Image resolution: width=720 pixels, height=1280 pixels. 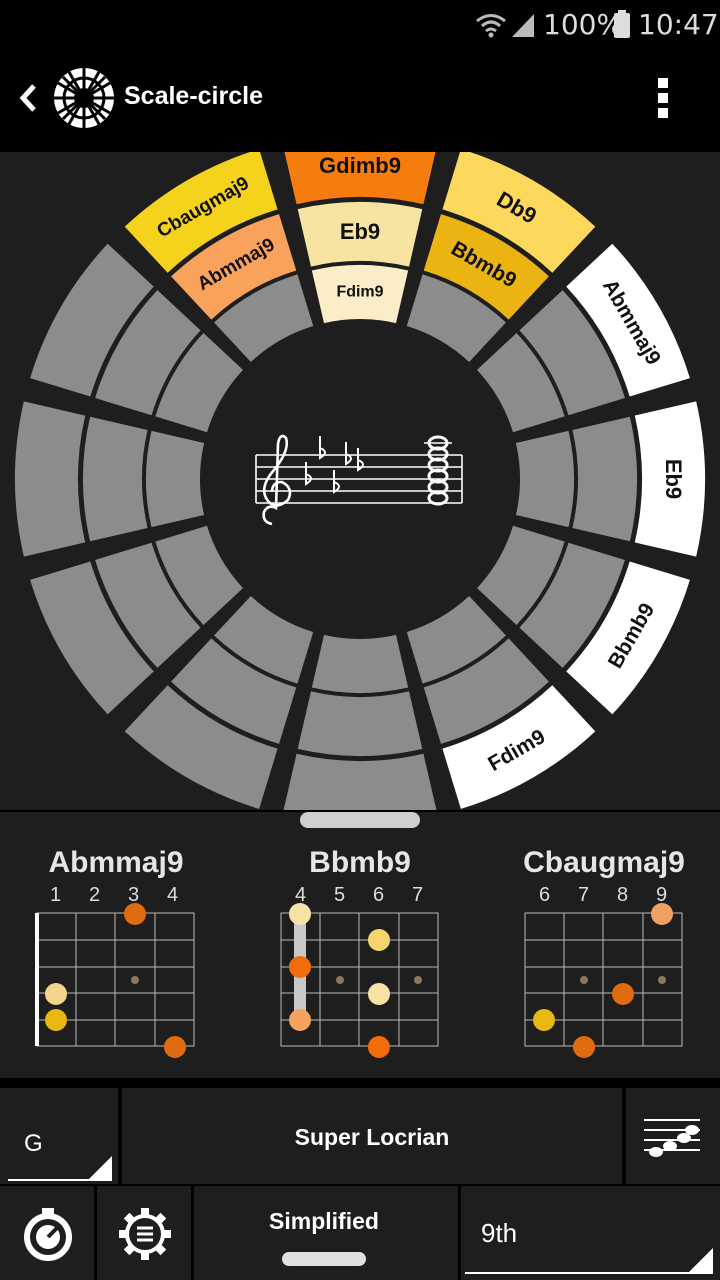 What do you see at coordinates (590, 1233) in the screenshot?
I see `extension-selector: 9th` at bounding box center [590, 1233].